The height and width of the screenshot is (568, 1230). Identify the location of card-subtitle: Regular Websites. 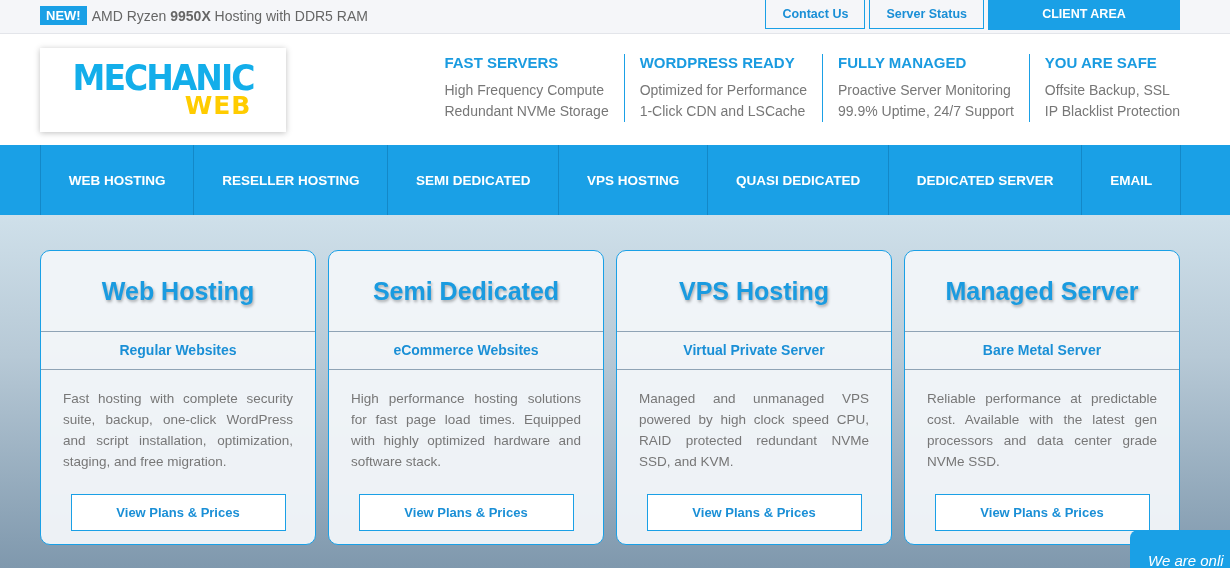
(178, 351).